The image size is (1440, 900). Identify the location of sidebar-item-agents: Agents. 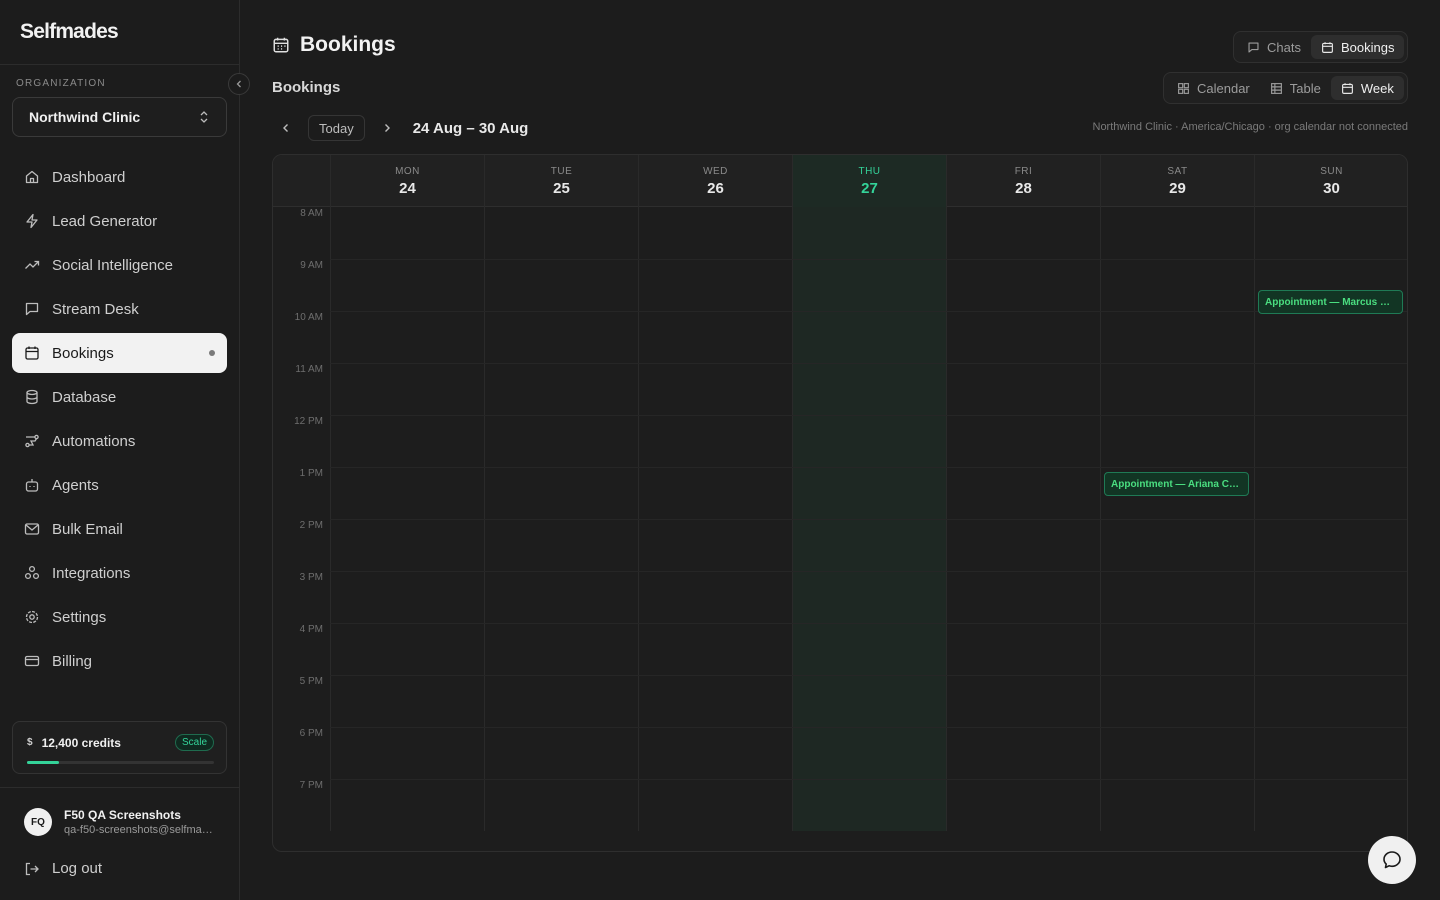
(119, 485).